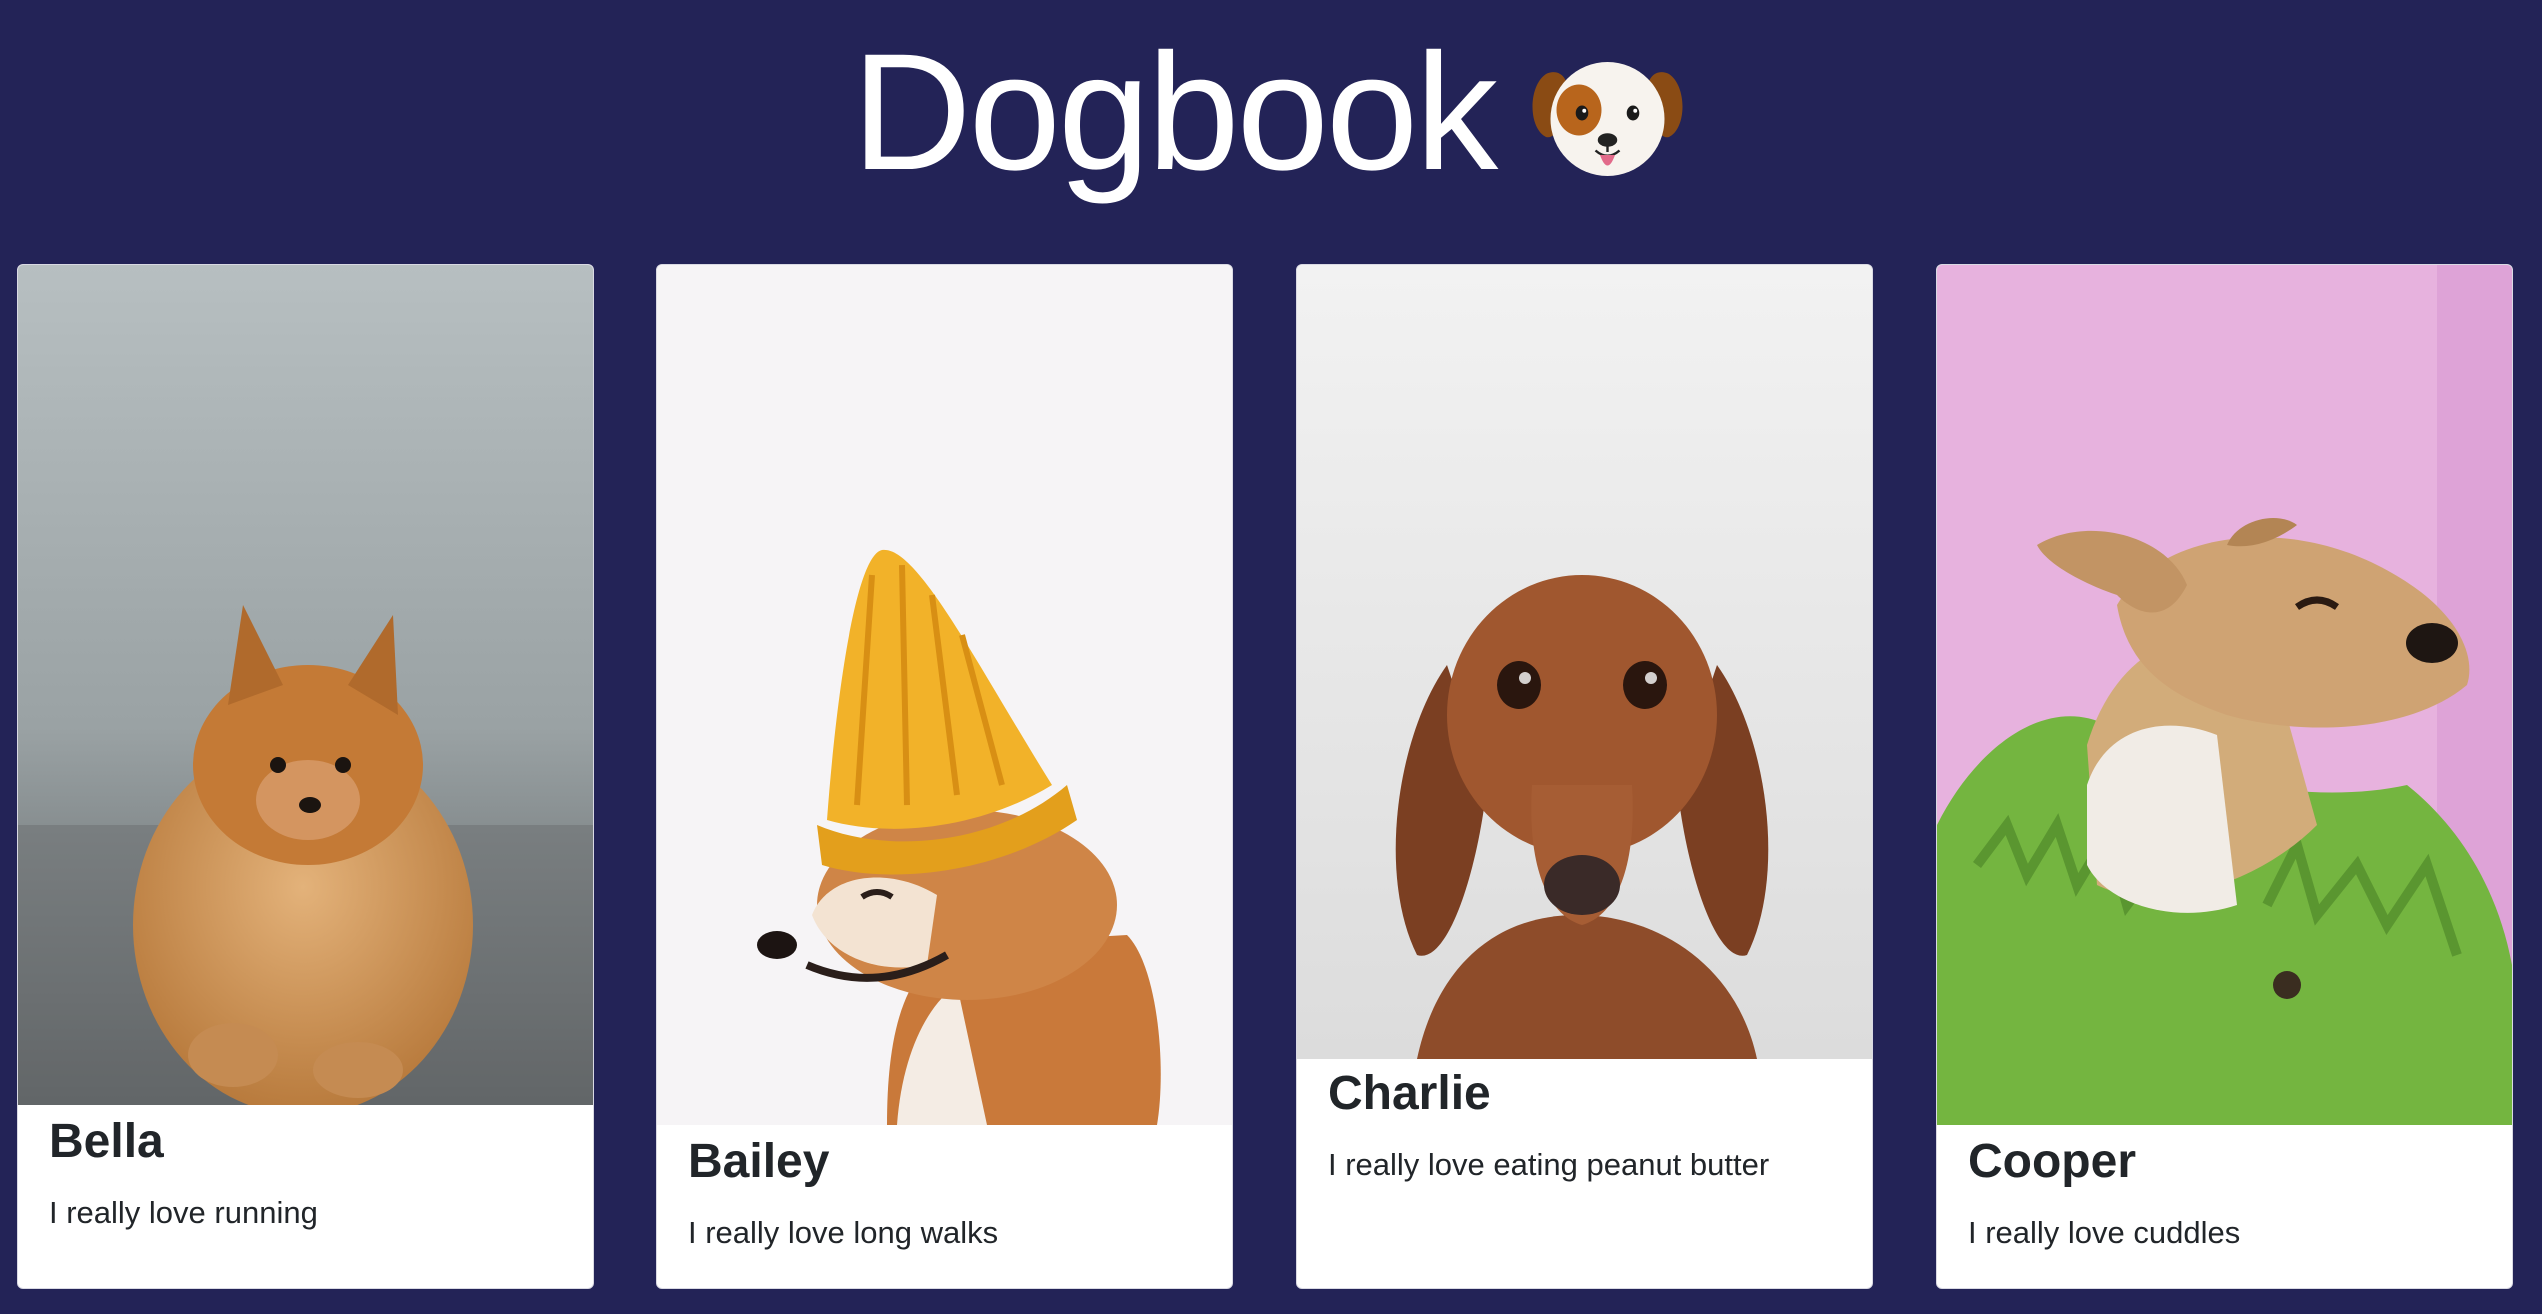 This screenshot has width=2542, height=1314. Describe the element at coordinates (2104, 1232) in the screenshot. I see `dog-description: I really love cuddles` at that location.